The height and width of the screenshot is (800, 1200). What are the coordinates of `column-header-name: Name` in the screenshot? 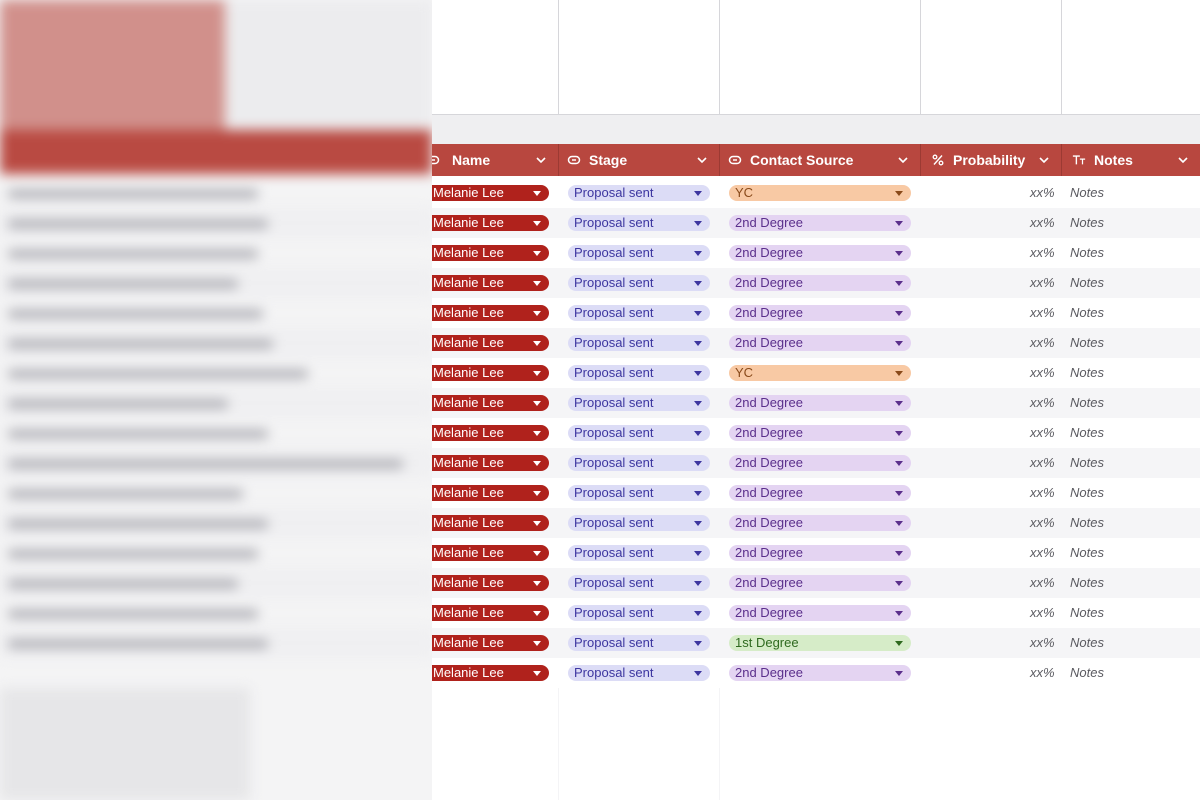 It's located at (495, 160).